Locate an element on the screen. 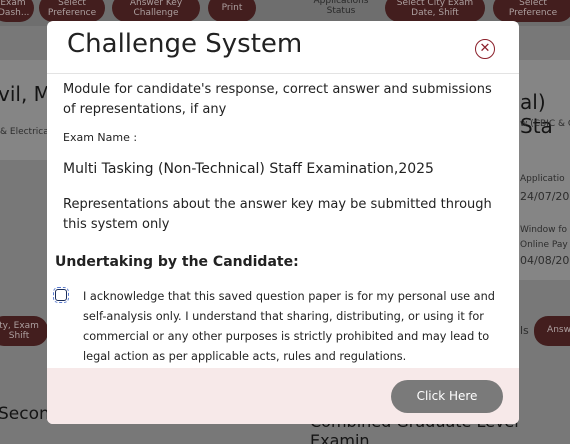 The width and height of the screenshot is (570, 444). header-divider is located at coordinates (283, 73).